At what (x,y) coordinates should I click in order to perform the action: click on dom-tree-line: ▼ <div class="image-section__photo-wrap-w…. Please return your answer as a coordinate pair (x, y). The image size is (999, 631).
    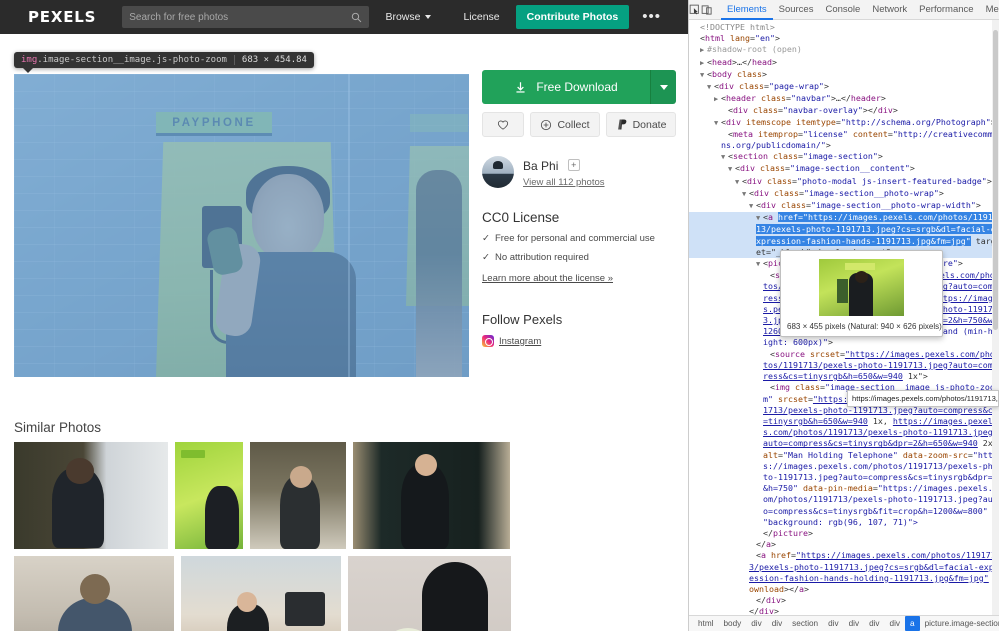
    Looking at the image, I should click on (844, 206).